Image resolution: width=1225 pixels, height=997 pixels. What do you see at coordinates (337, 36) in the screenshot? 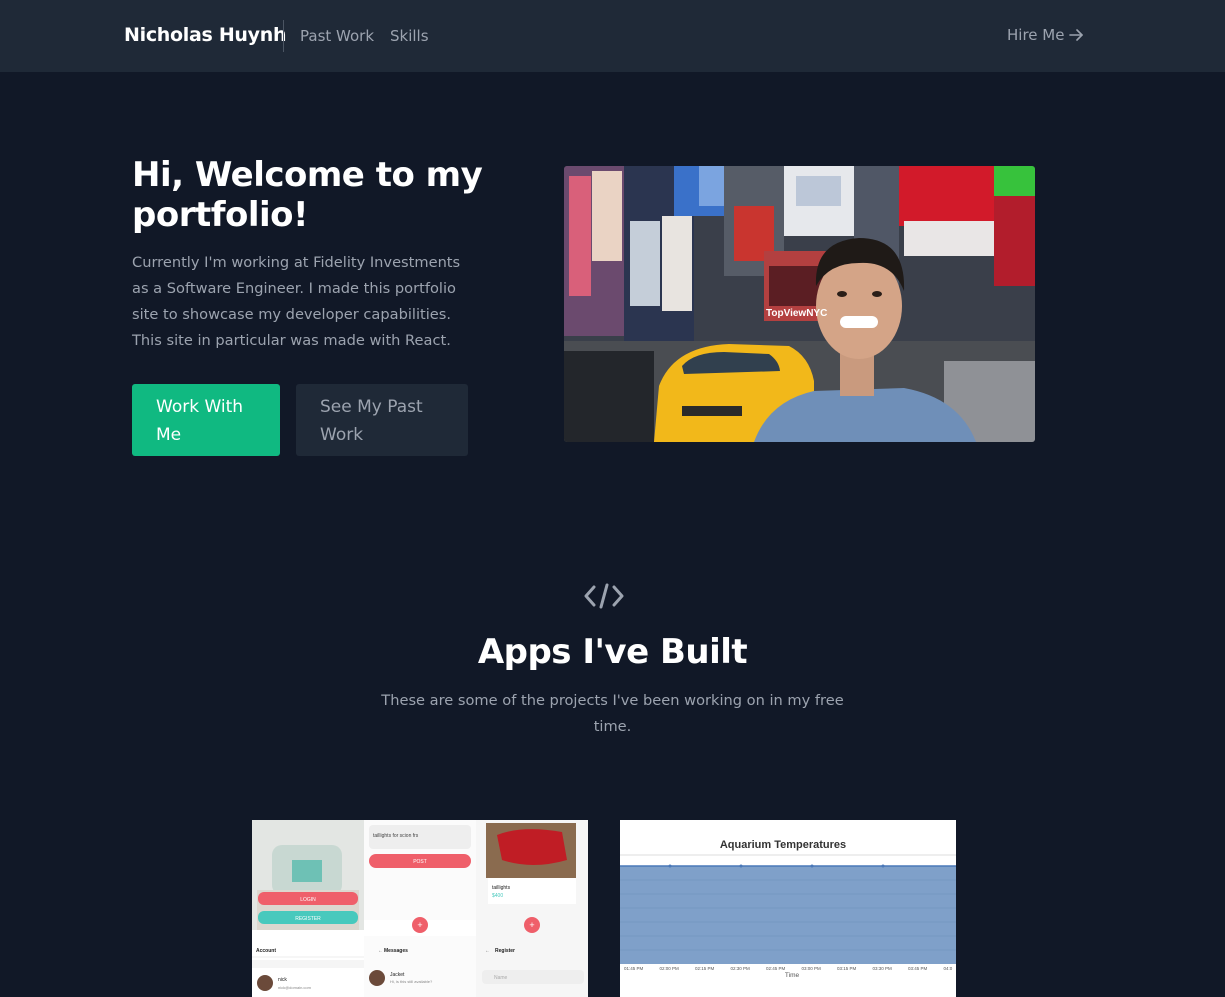
I see `nav-past-work: Past Work` at bounding box center [337, 36].